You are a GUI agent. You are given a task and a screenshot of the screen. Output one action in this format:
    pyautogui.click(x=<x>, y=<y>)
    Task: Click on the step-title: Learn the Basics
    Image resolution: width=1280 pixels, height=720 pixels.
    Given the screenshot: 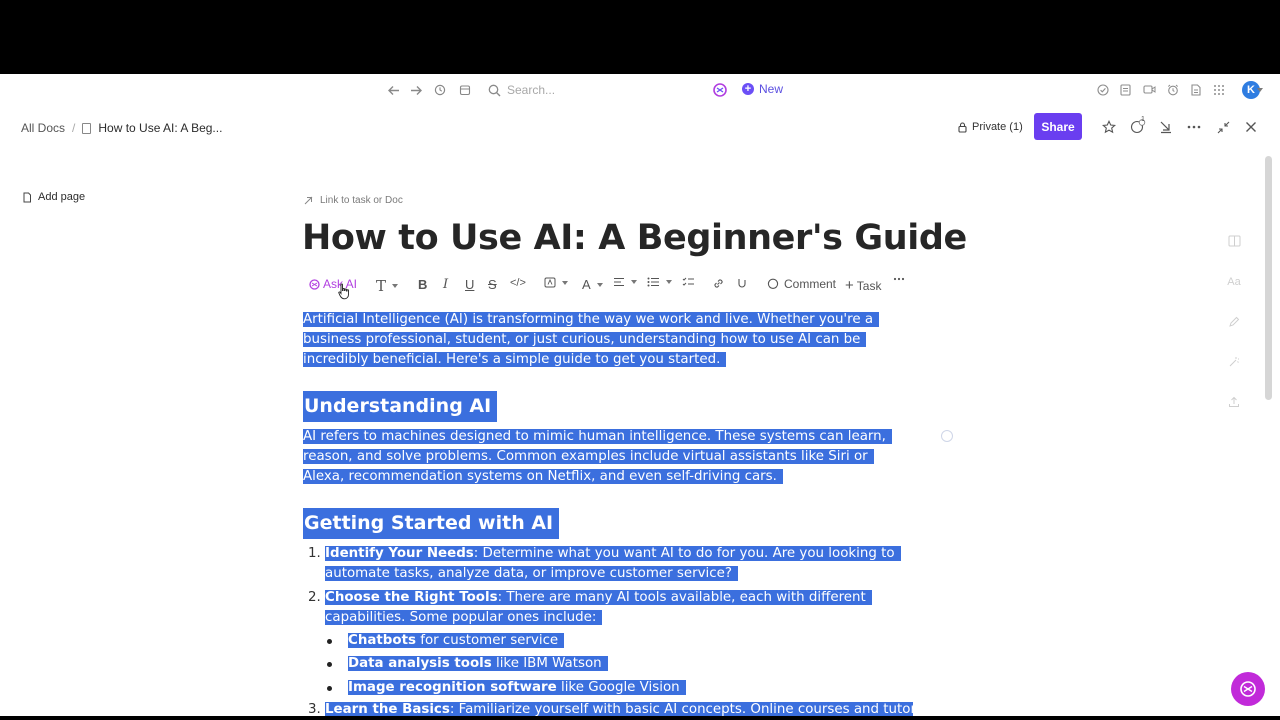 What is the action you would take?
    pyautogui.click(x=387, y=709)
    